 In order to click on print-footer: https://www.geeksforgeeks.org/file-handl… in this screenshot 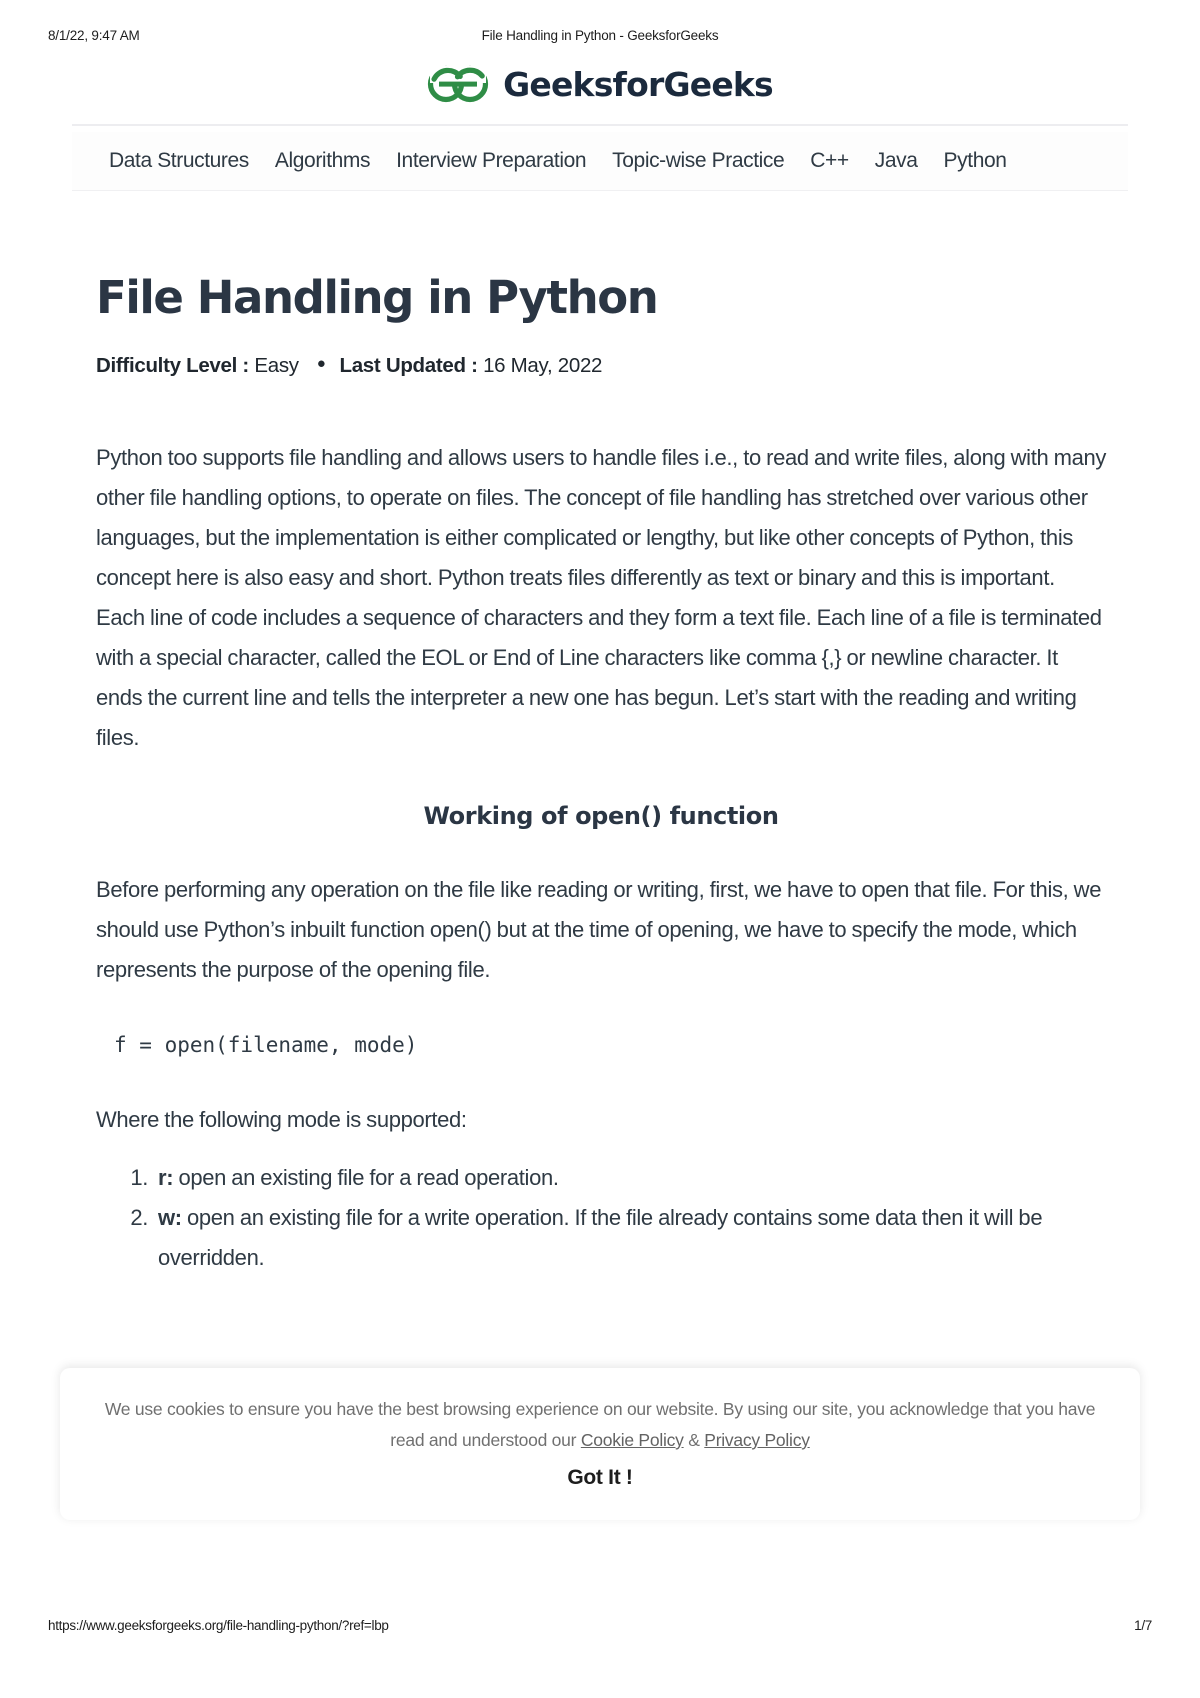, I will do `click(600, 1628)`.